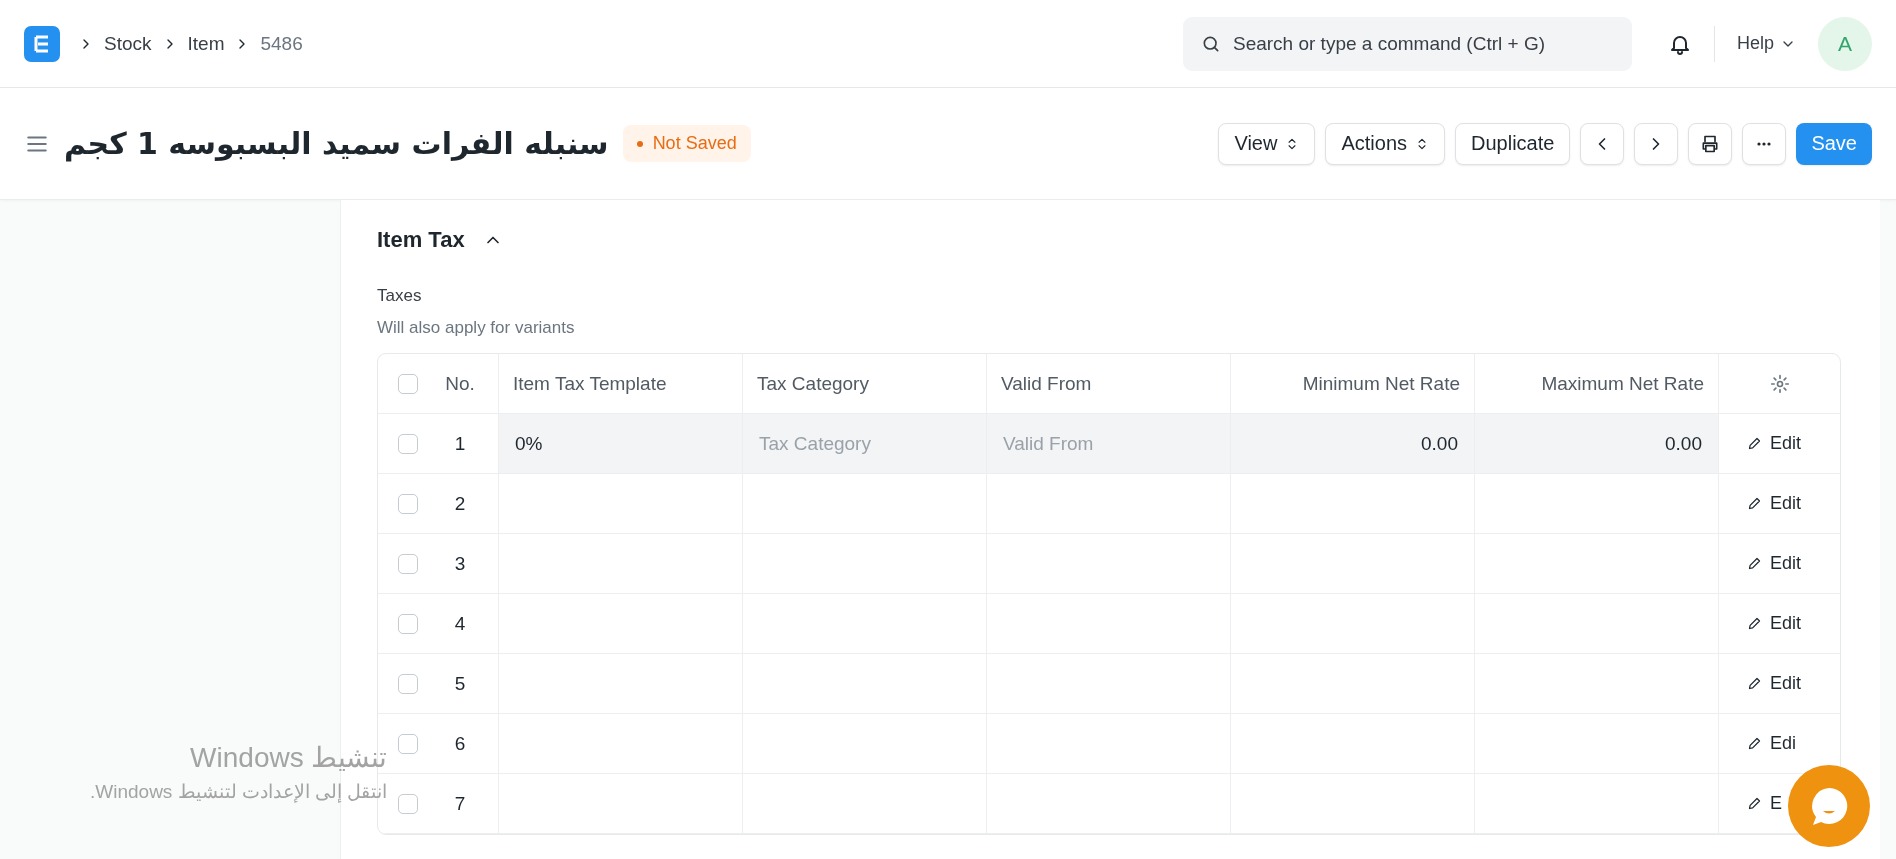  I want to click on activation-title: تنشيط Windows, so click(288, 757).